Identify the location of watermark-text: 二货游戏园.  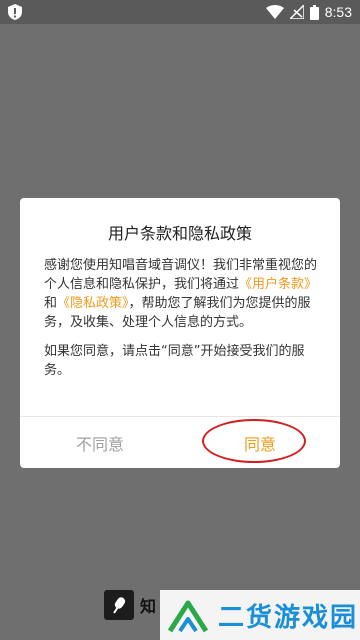
(288, 617).